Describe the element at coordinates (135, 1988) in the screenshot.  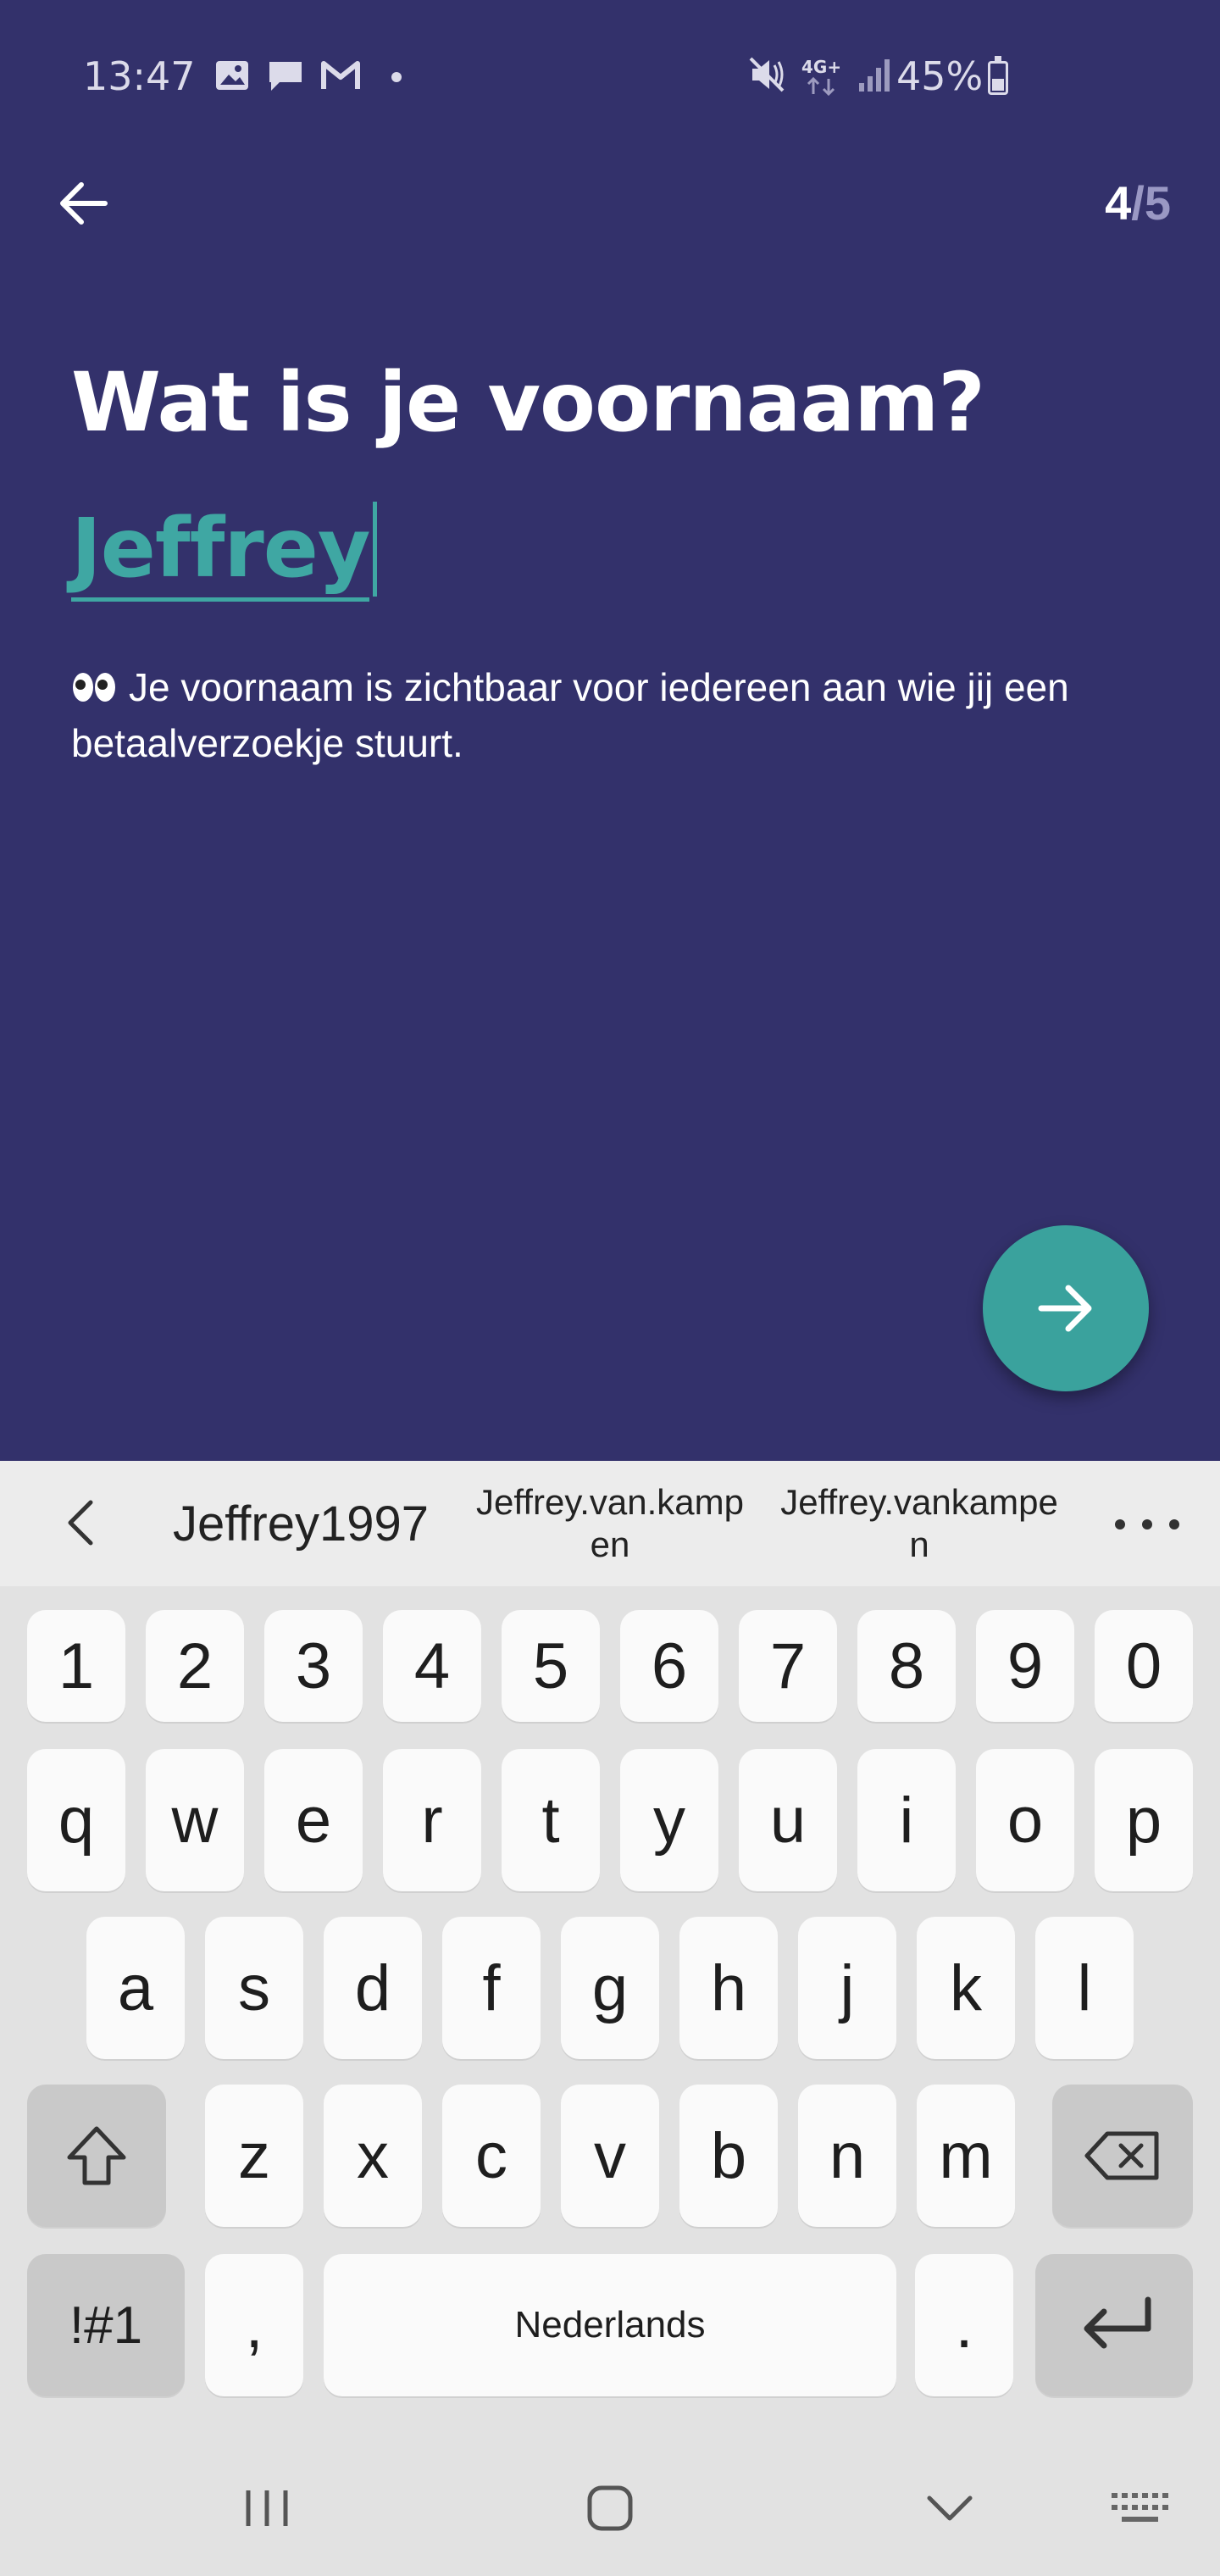
I see `key-a: a` at that location.